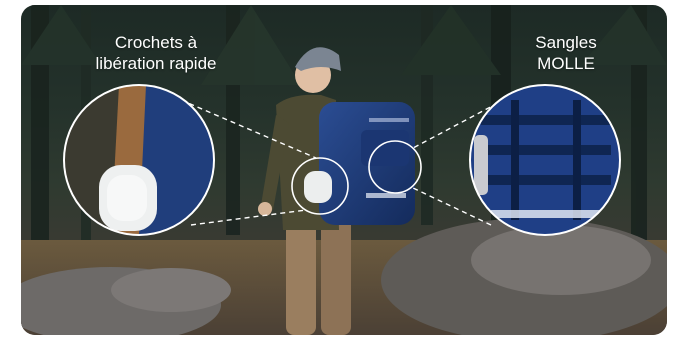  I want to click on callout-molle-line2: MOLLE, so click(566, 63).